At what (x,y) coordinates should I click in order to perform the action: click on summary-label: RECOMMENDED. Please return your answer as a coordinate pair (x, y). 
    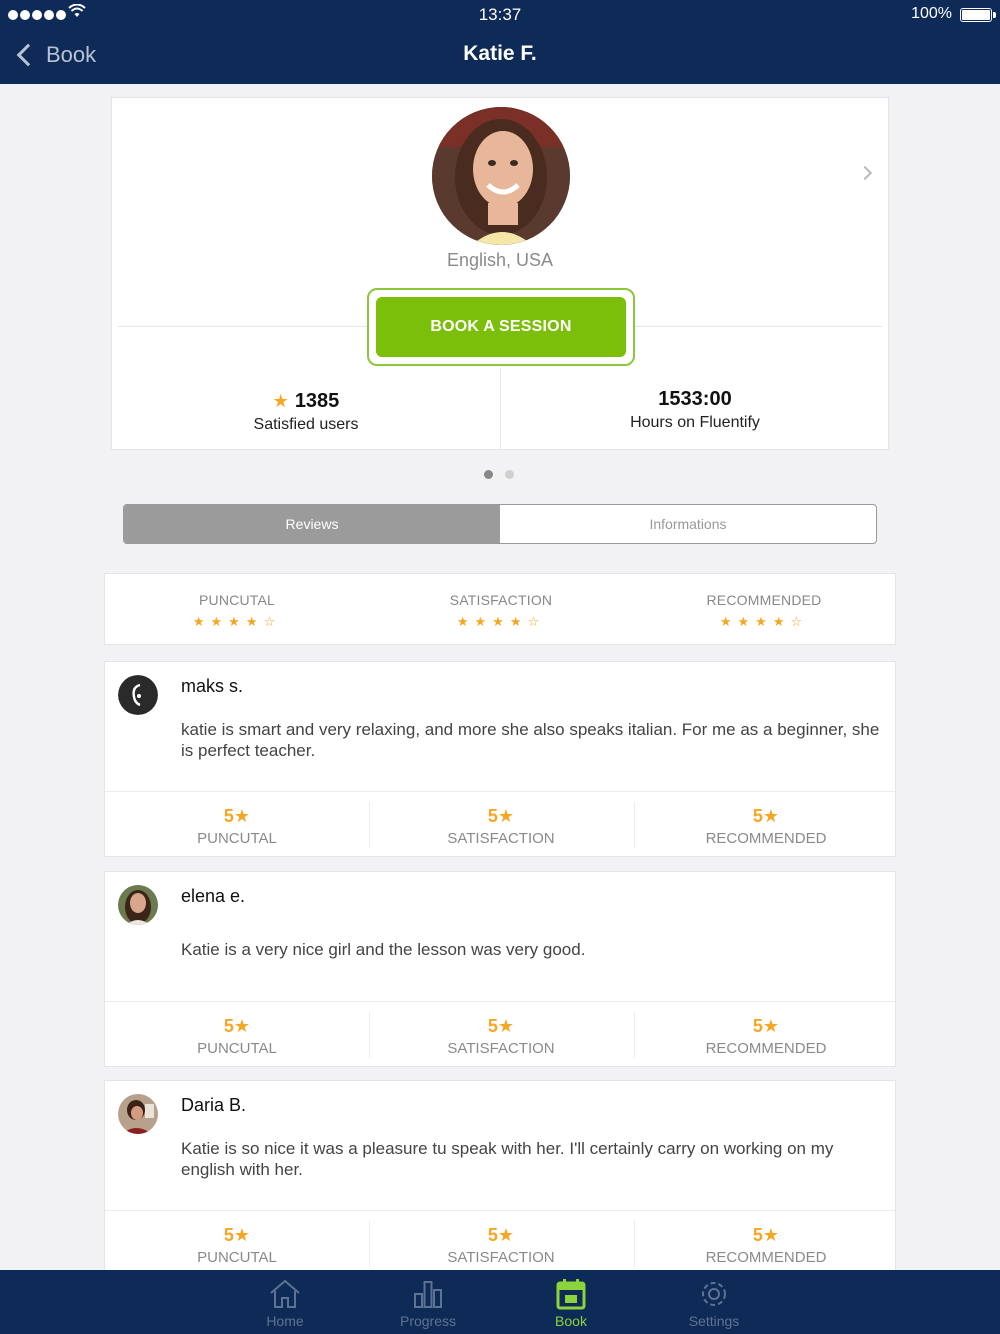
    Looking at the image, I should click on (764, 600).